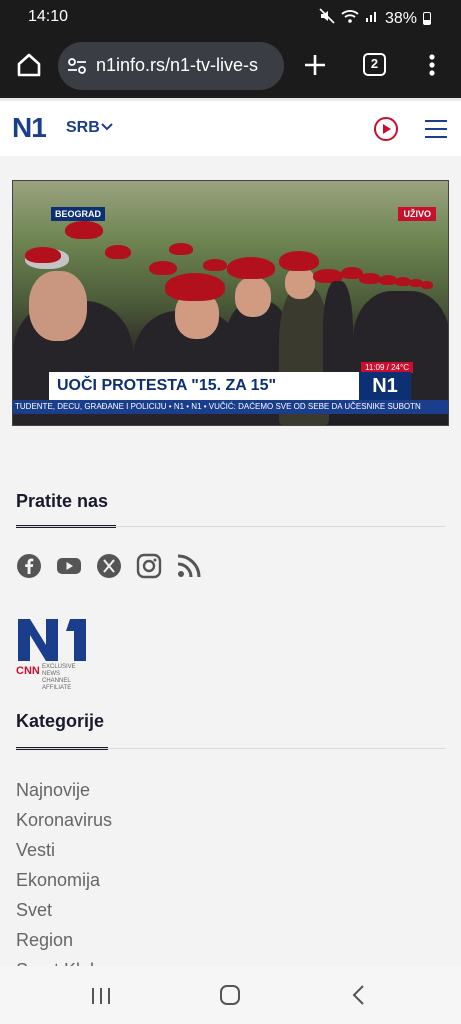 The height and width of the screenshot is (1024, 461). What do you see at coordinates (358, 995) in the screenshot?
I see `back-icon` at bounding box center [358, 995].